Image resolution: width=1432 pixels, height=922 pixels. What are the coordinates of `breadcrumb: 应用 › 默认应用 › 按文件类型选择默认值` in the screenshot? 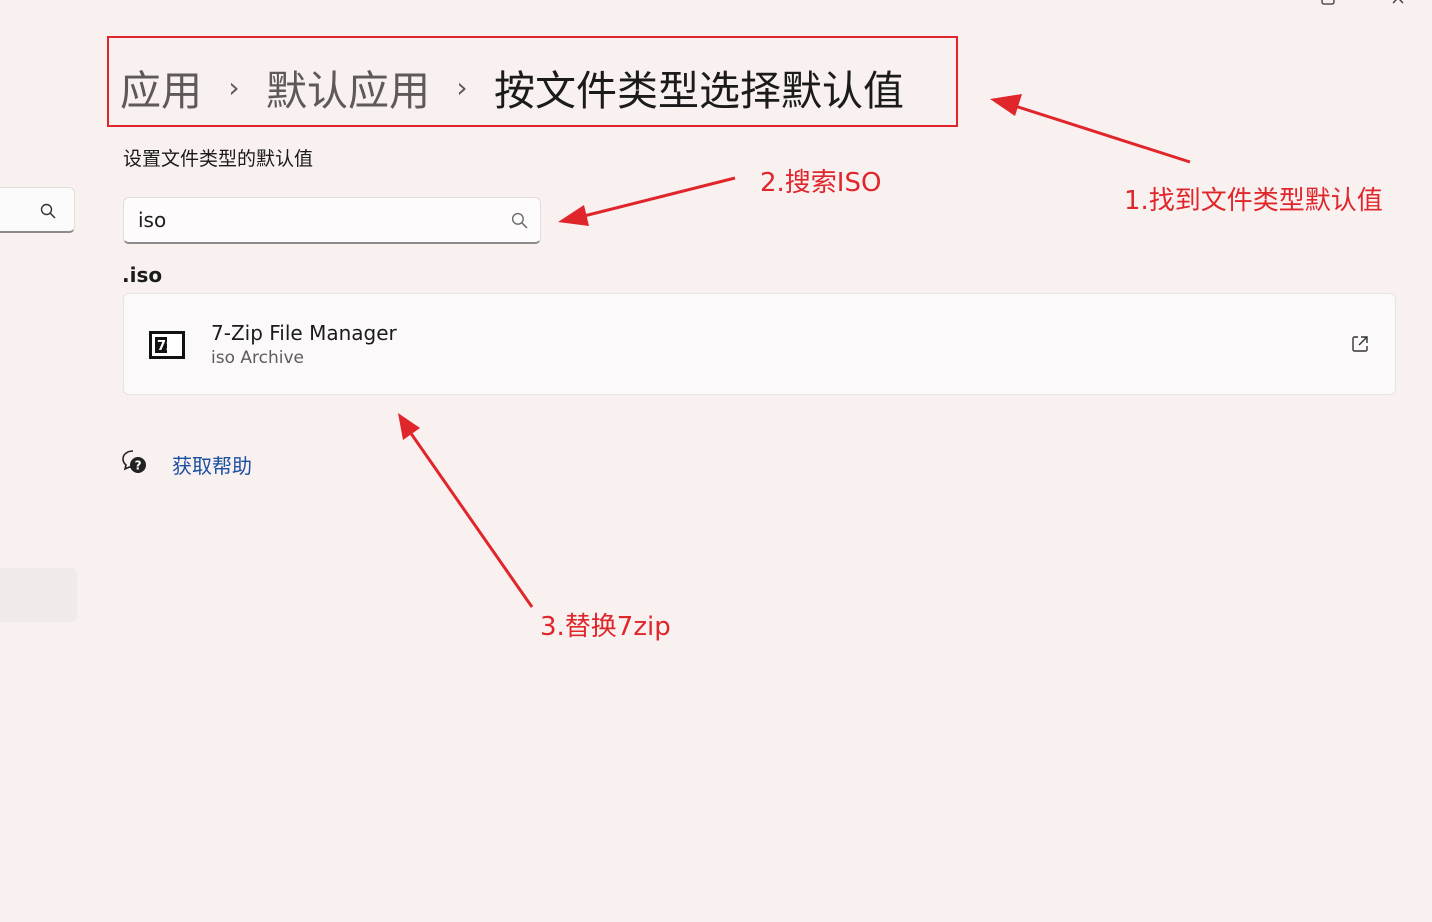 It's located at (512, 87).